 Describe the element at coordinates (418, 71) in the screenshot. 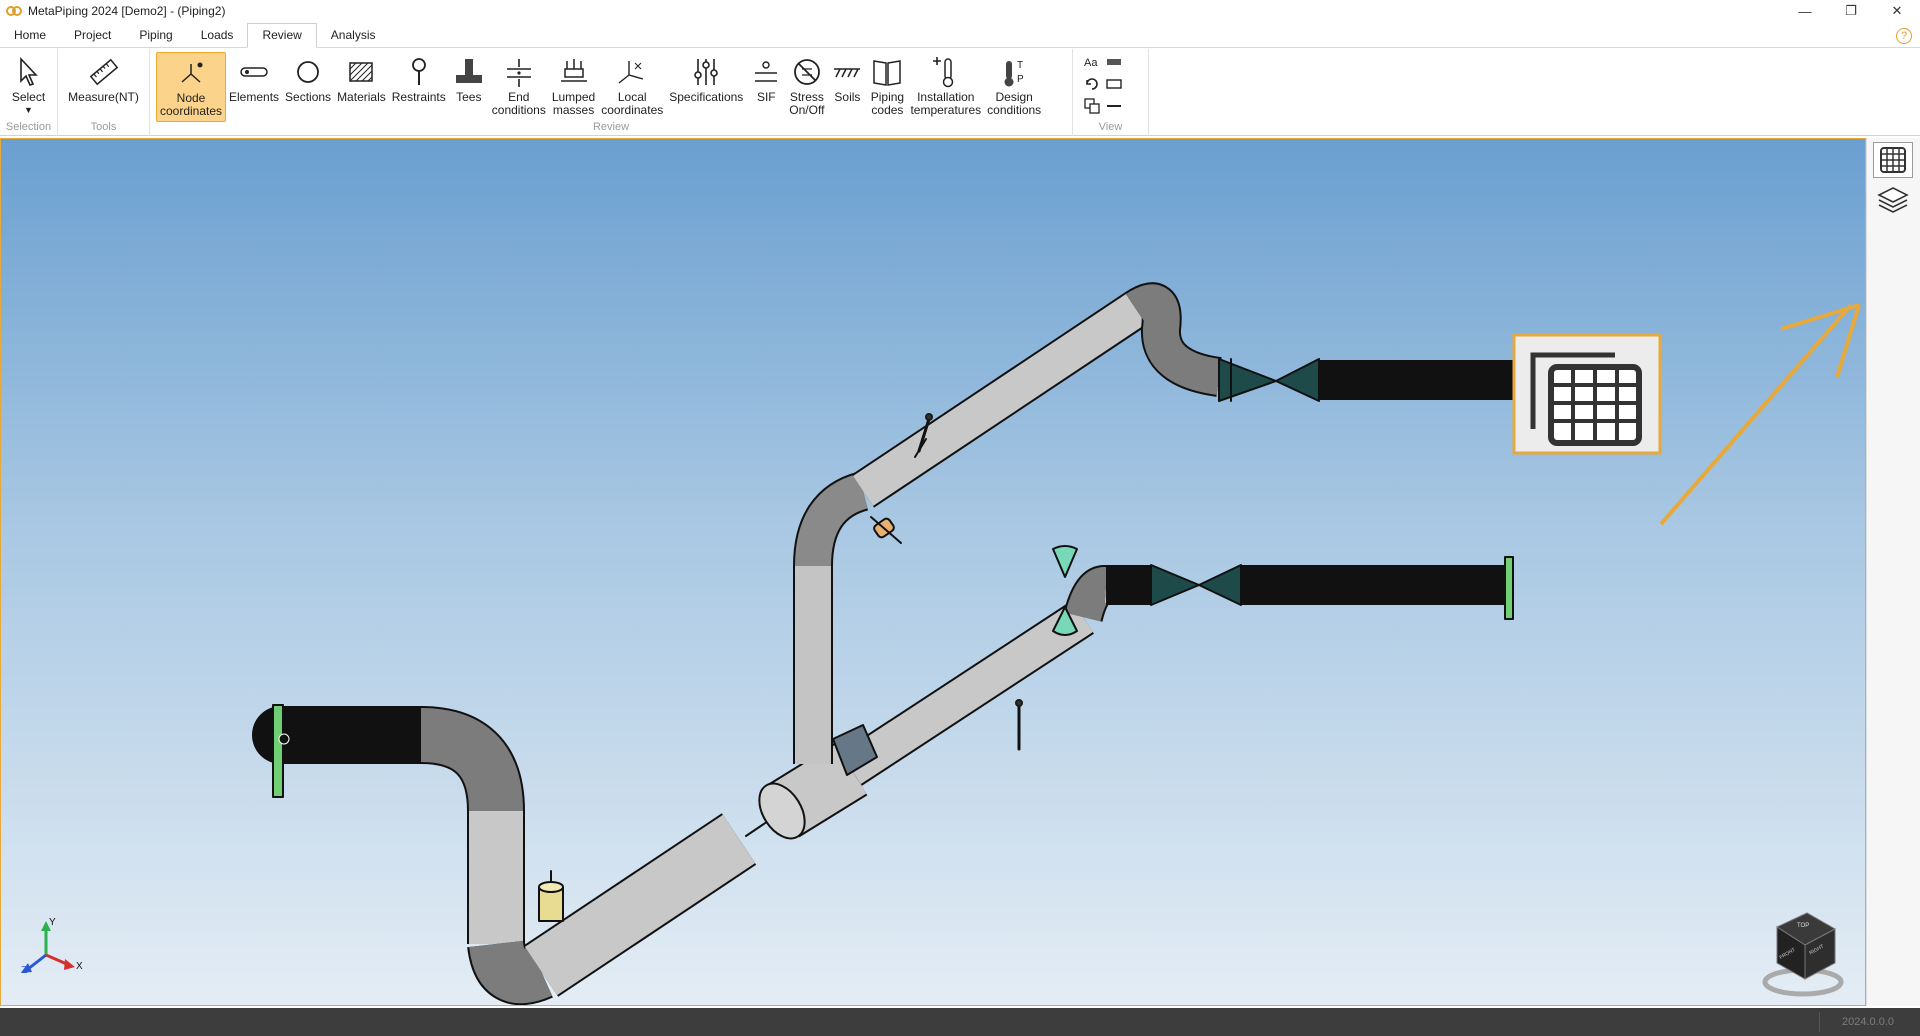

I see `restraint-icon` at that location.